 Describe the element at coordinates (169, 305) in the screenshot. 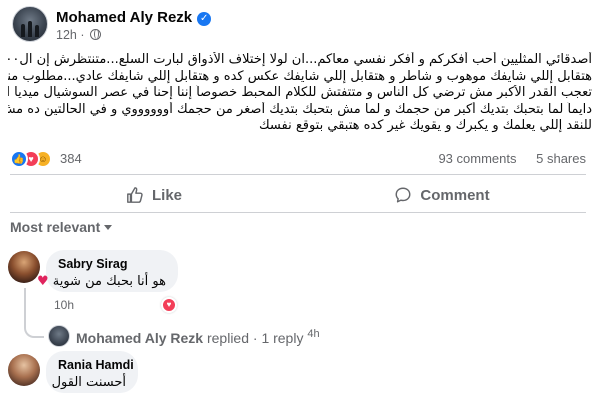

I see `love-reaction-icon: ♥` at that location.